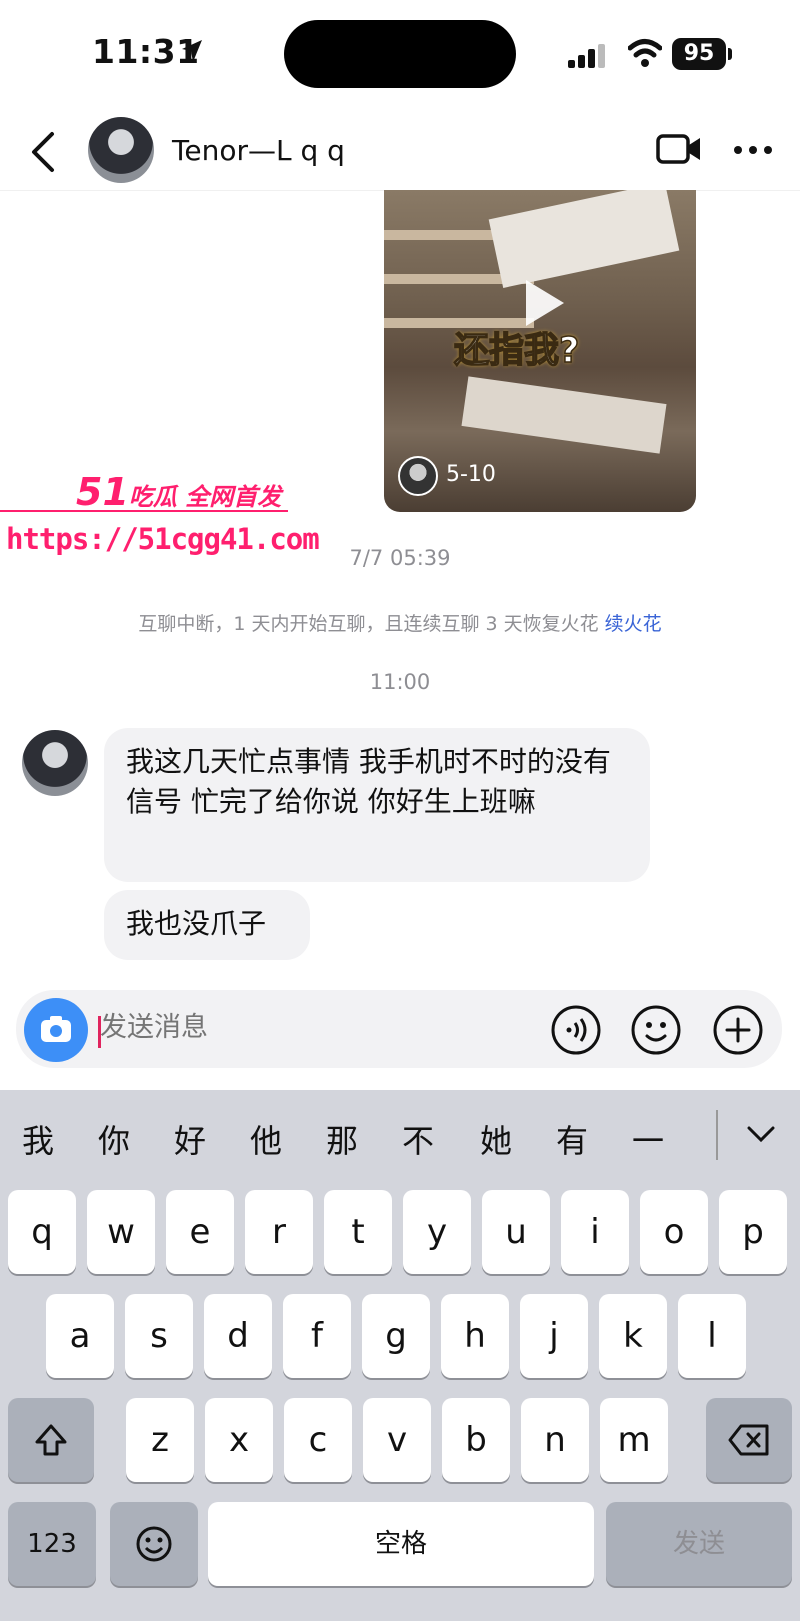 This screenshot has width=800, height=1621. What do you see at coordinates (192, 51) in the screenshot?
I see `location-arrow-icon` at bounding box center [192, 51].